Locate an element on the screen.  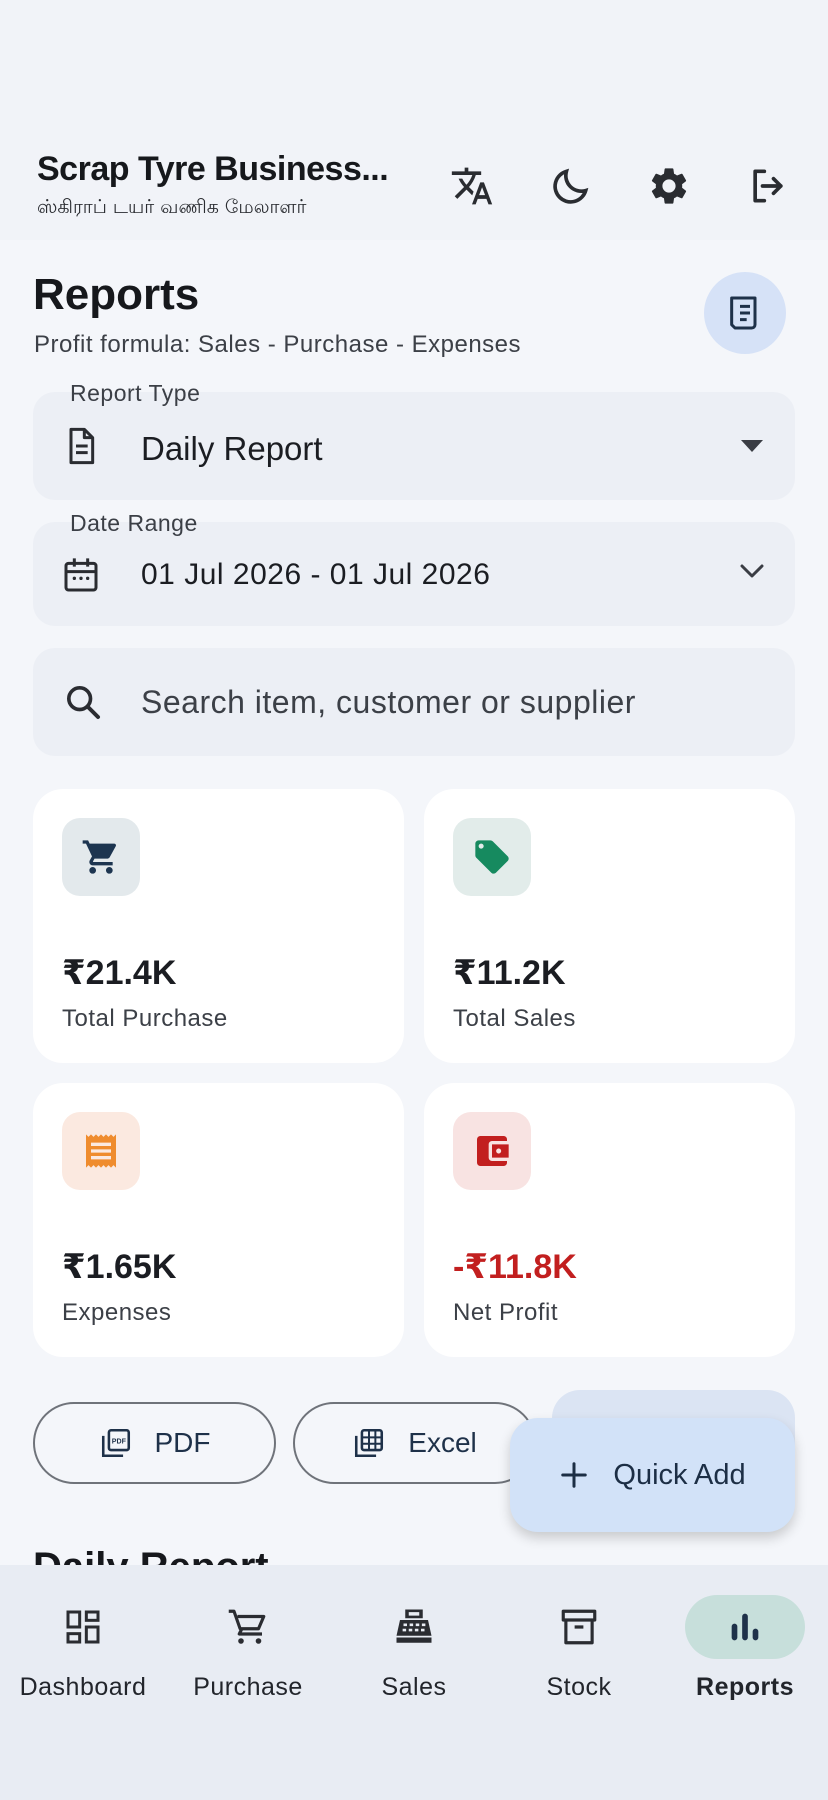
chevron-down-icon is located at coordinates (752, 574).